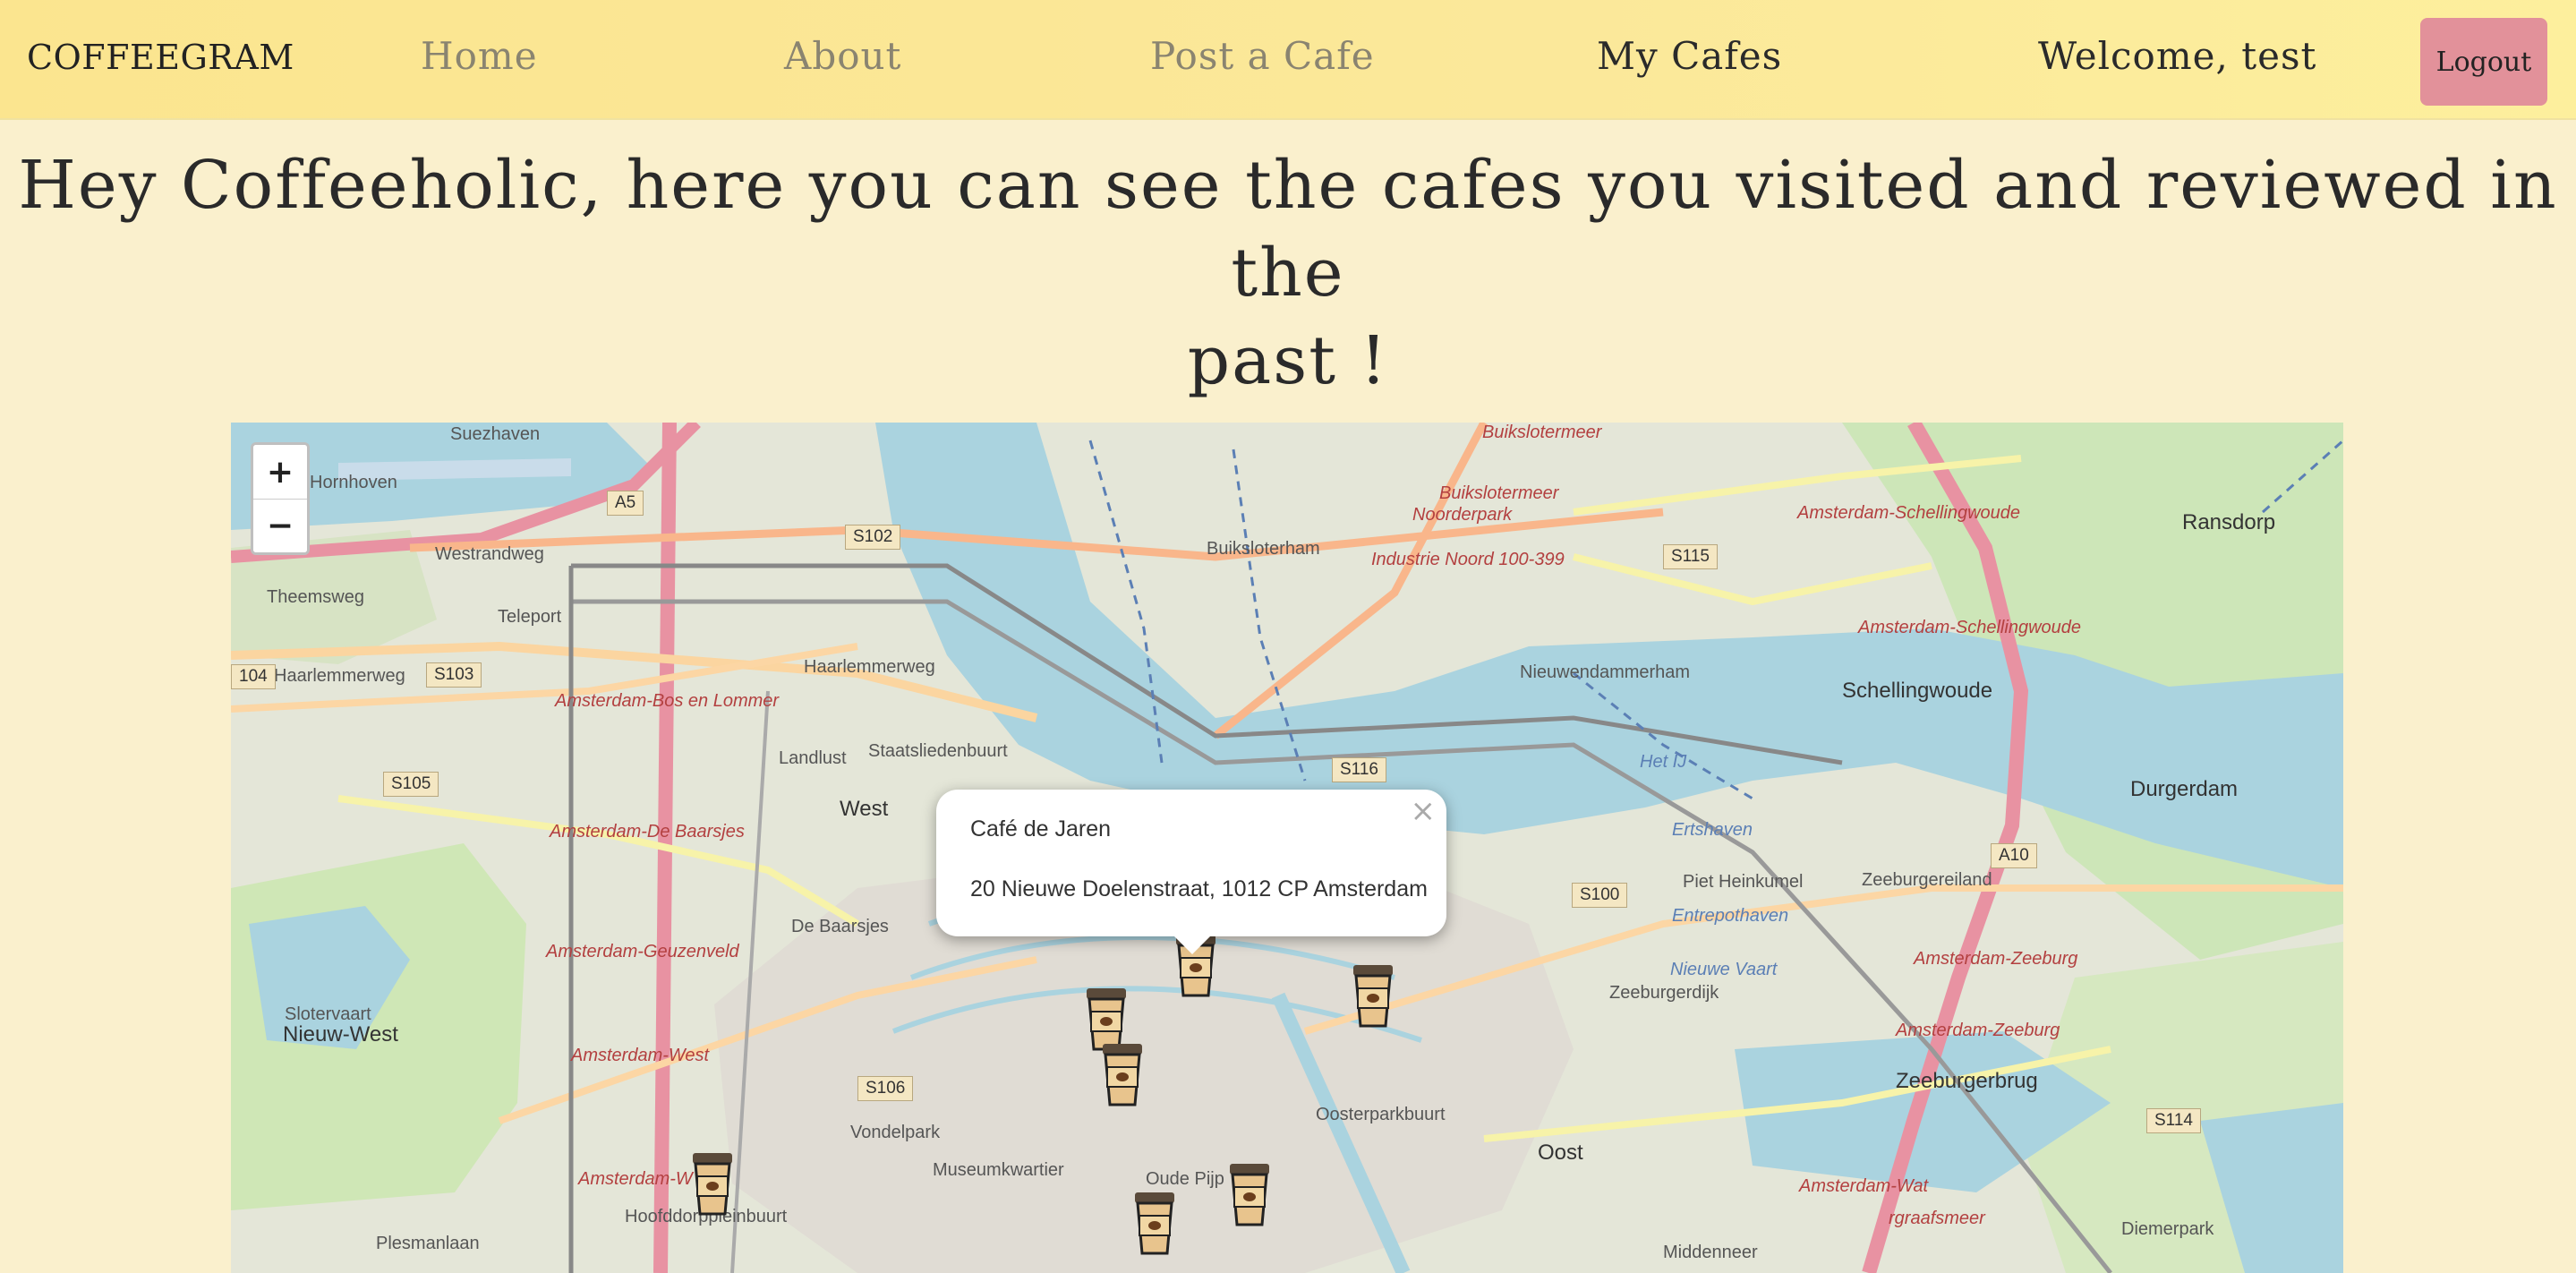 This screenshot has width=2576, height=1273. Describe the element at coordinates (160, 58) in the screenshot. I see `brand-logo: COFFEEGRAM` at that location.